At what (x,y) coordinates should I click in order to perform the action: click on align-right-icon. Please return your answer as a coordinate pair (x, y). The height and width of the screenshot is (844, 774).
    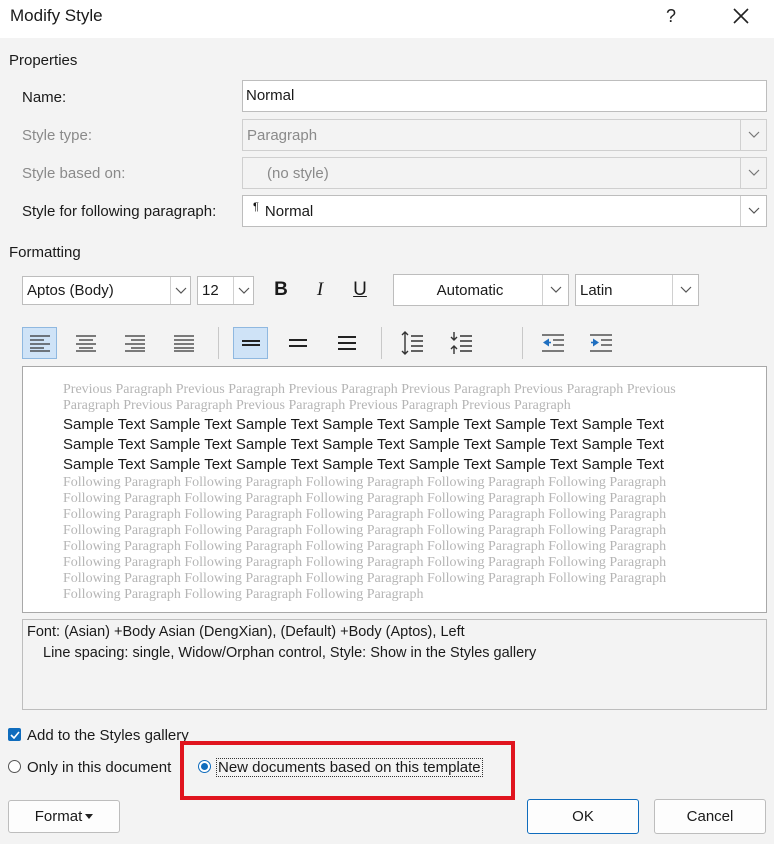
    Looking at the image, I should click on (134, 343).